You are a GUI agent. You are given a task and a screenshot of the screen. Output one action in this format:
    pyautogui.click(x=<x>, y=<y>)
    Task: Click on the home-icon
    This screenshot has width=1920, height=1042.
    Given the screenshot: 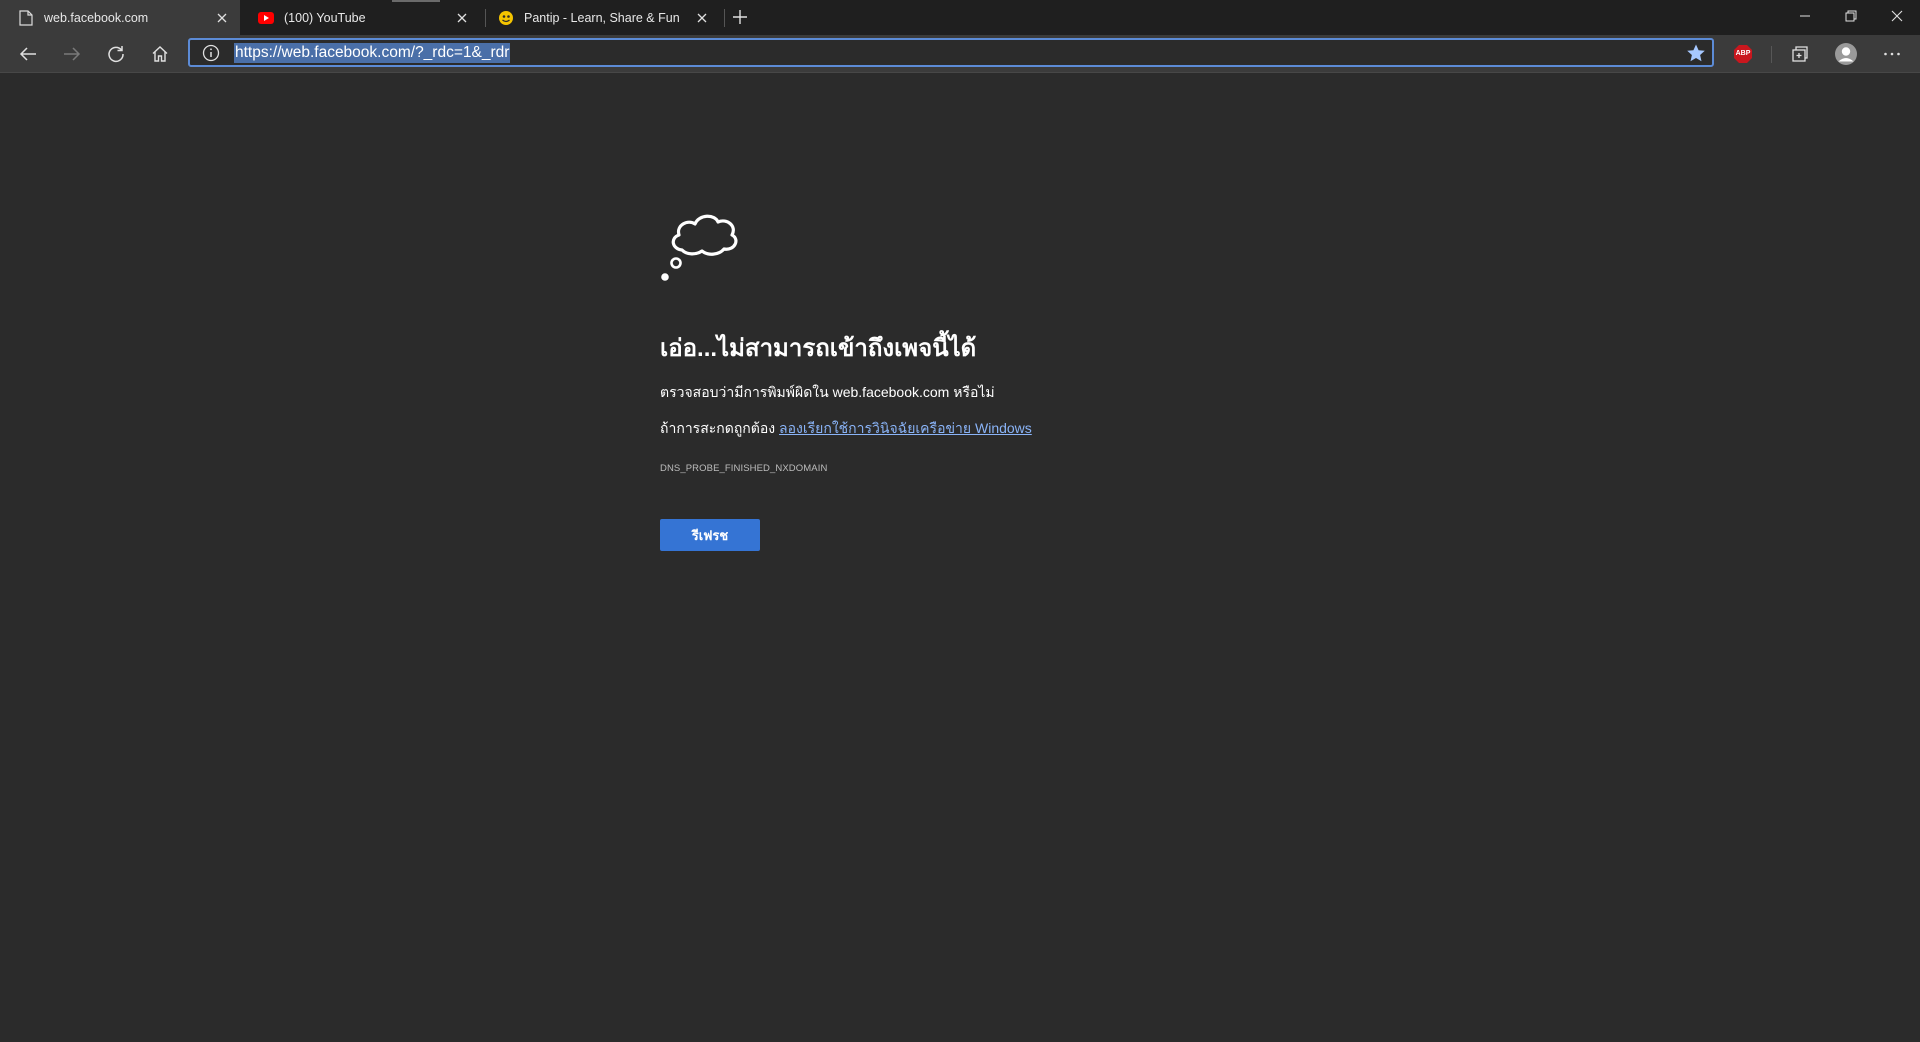 What is the action you would take?
    pyautogui.click(x=160, y=54)
    